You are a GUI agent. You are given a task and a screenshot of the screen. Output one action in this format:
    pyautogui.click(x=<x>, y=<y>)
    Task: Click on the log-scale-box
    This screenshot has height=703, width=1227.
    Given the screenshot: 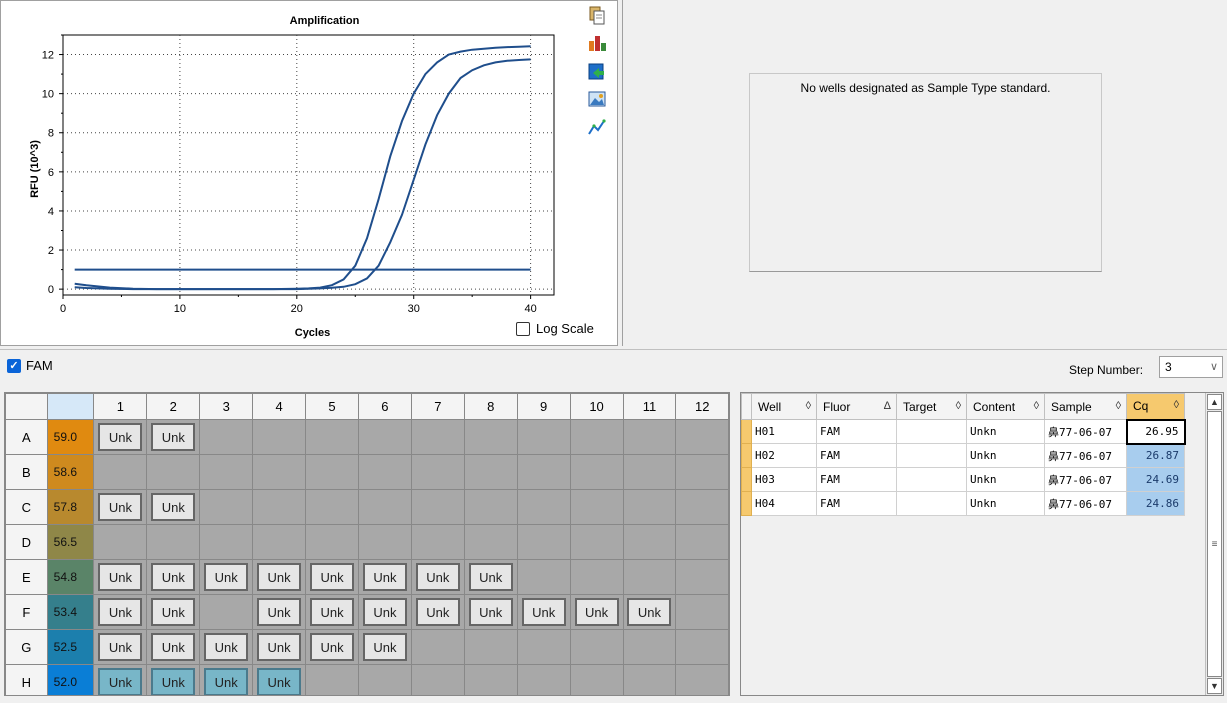 What is the action you would take?
    pyautogui.click(x=523, y=328)
    